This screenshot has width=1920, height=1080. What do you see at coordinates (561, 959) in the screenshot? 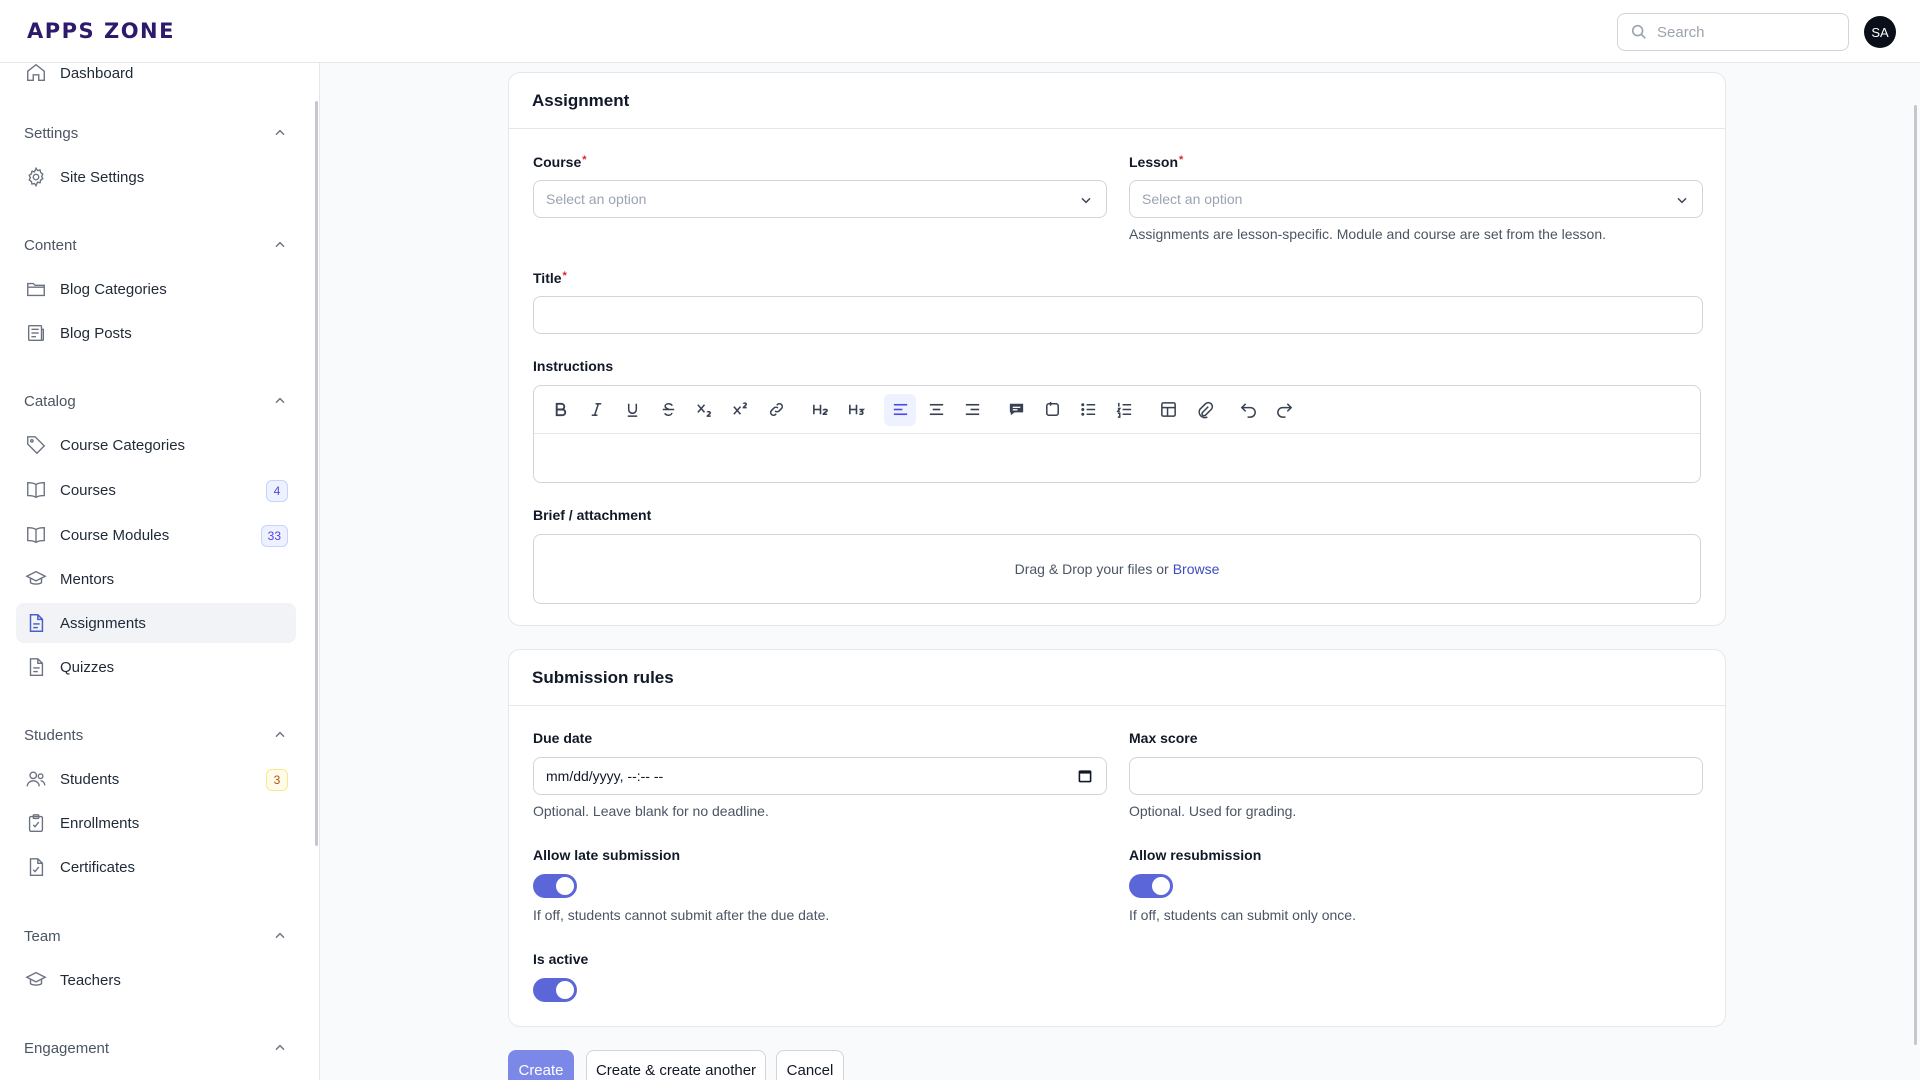
I see `is-active-label: Is active` at bounding box center [561, 959].